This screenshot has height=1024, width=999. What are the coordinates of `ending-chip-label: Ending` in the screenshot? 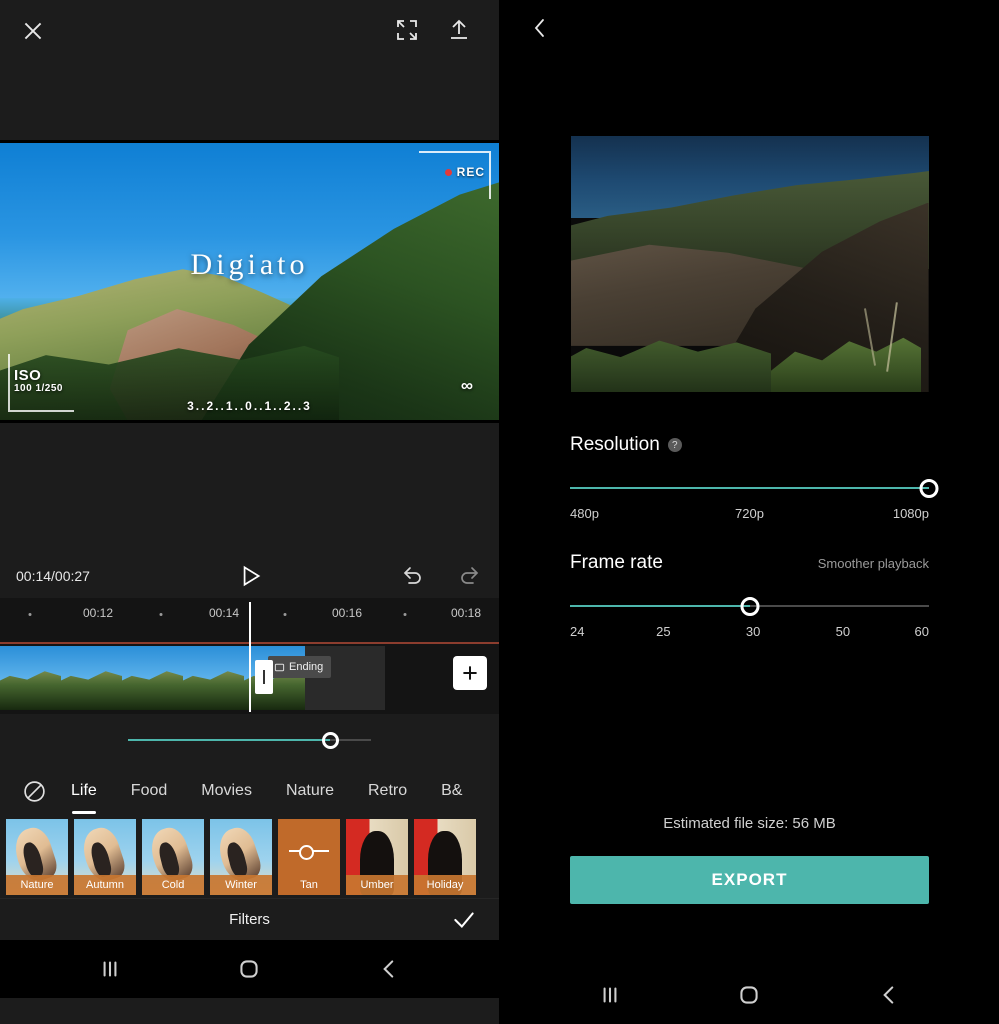 It's located at (306, 667).